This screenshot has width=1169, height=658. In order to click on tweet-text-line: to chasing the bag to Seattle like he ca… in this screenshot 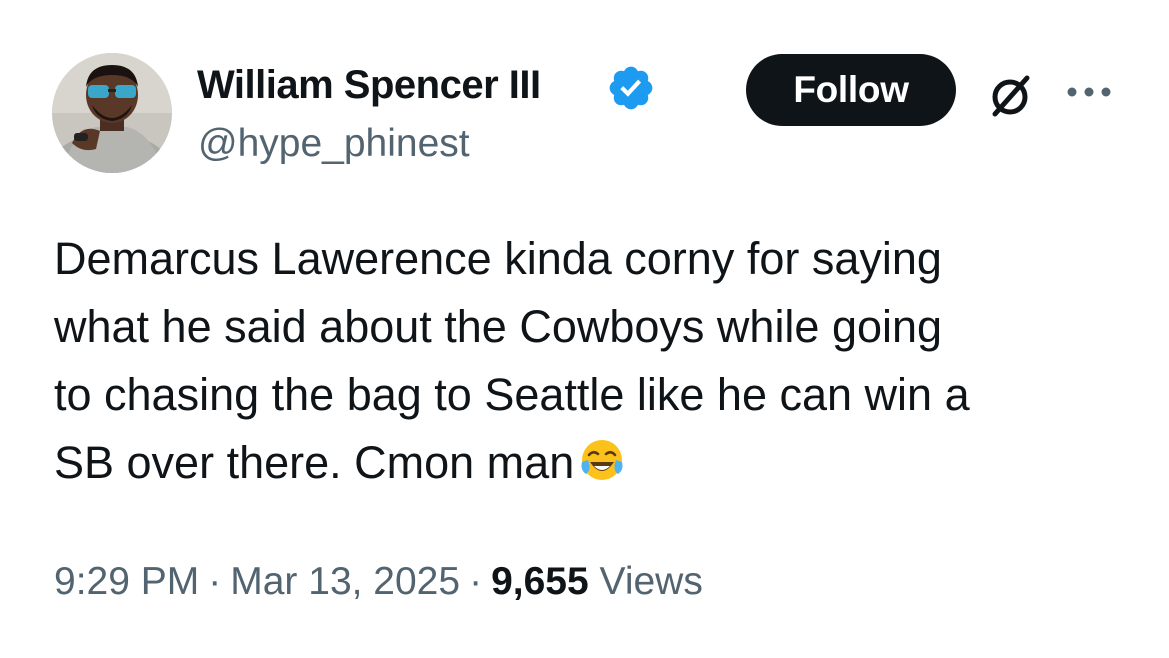, I will do `click(512, 394)`.